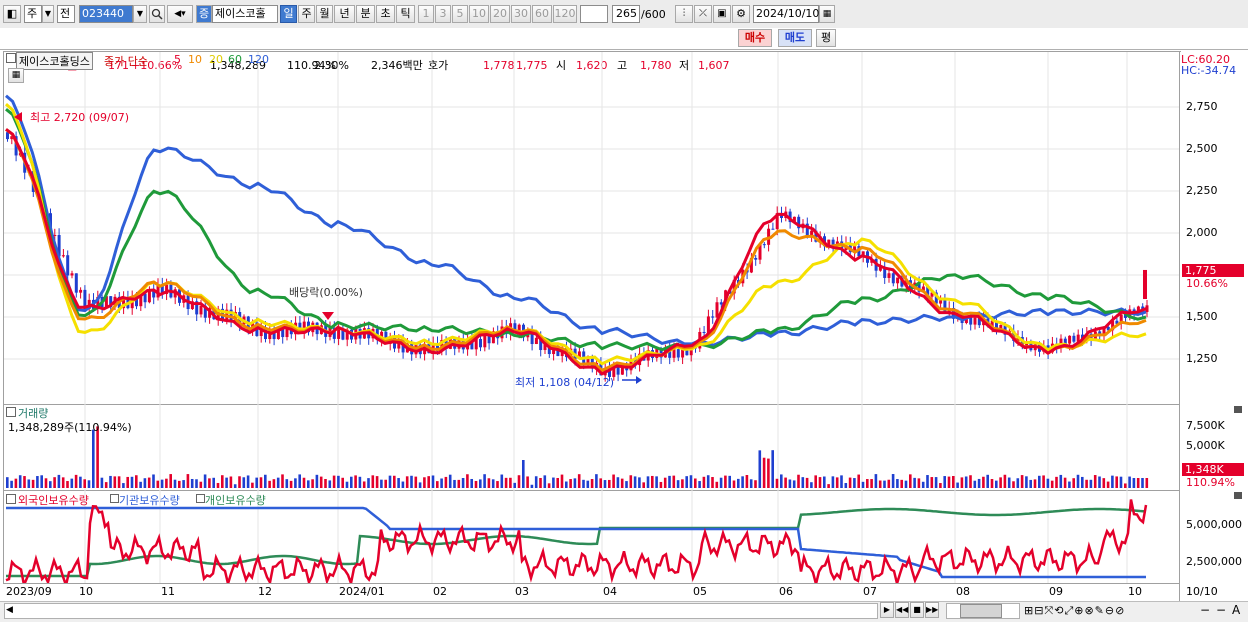 The width and height of the screenshot is (1248, 622). Describe the element at coordinates (9, 610) in the screenshot. I see `scroll-left-icon: ◀` at that location.